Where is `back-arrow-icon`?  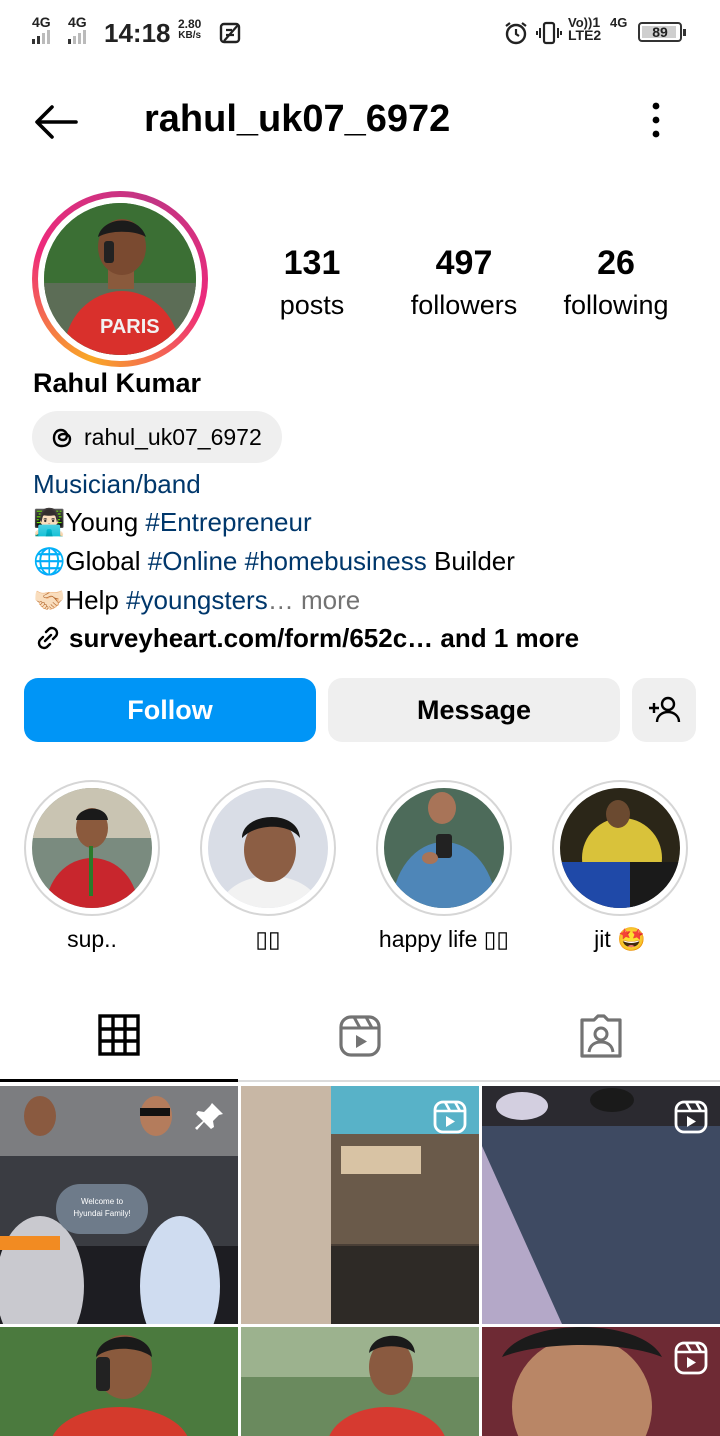
back-arrow-icon is located at coordinates (56, 122).